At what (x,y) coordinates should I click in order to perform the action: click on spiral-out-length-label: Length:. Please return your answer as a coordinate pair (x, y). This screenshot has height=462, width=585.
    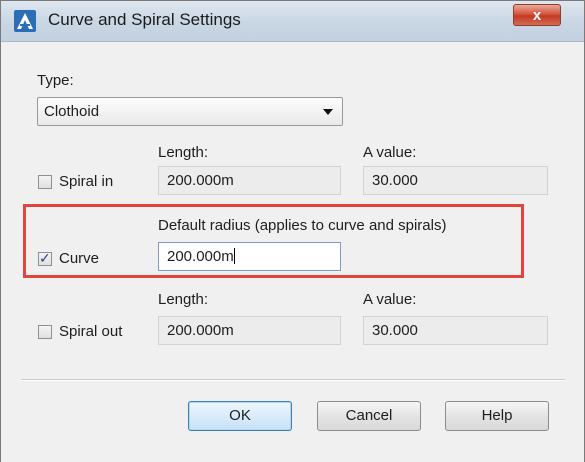
    Looking at the image, I should click on (183, 299).